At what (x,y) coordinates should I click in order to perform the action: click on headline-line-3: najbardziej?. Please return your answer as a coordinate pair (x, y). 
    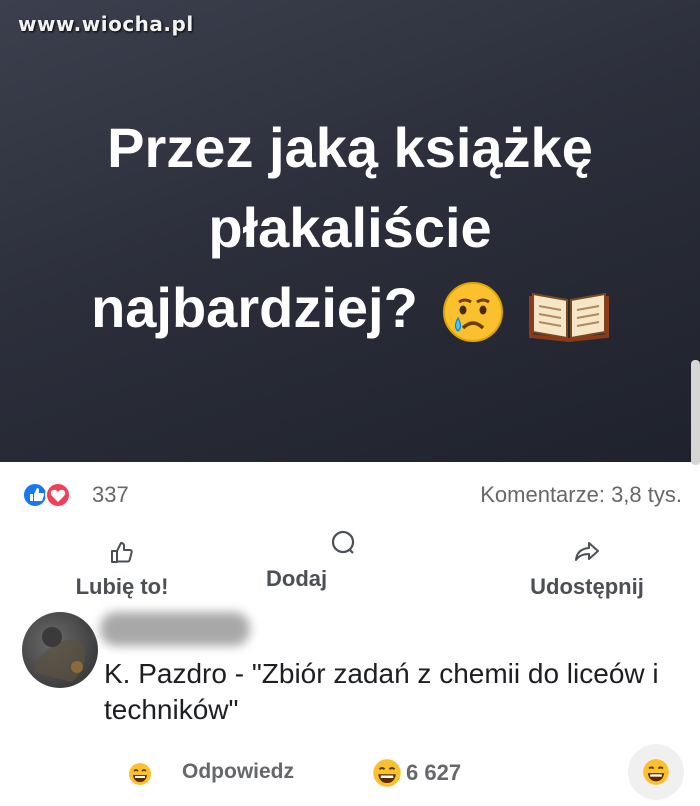
    Looking at the image, I should click on (350, 308).